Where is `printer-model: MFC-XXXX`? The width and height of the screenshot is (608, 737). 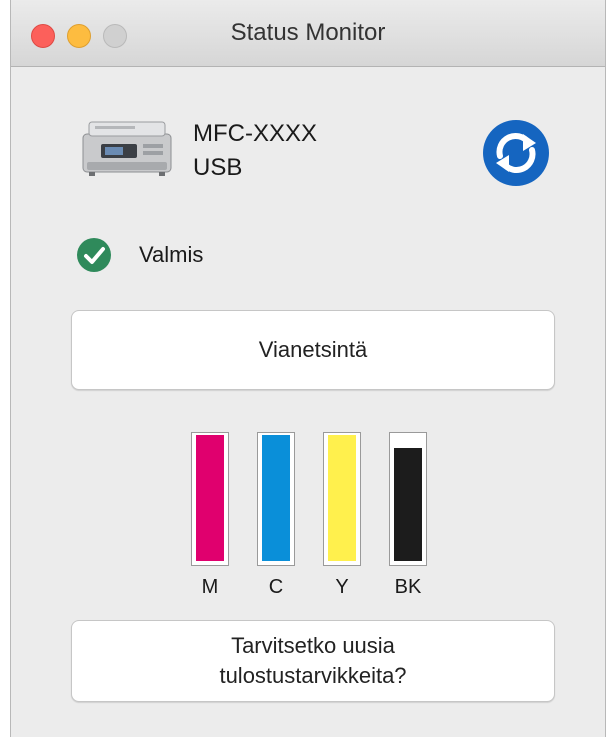 printer-model: MFC-XXXX is located at coordinates (255, 133).